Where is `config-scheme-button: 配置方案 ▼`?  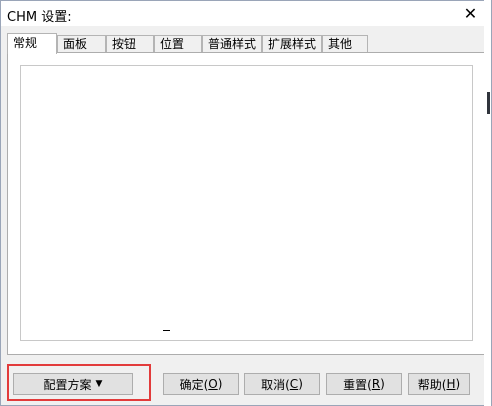
config-scheme-button: 配置方案 ▼ is located at coordinates (73, 384).